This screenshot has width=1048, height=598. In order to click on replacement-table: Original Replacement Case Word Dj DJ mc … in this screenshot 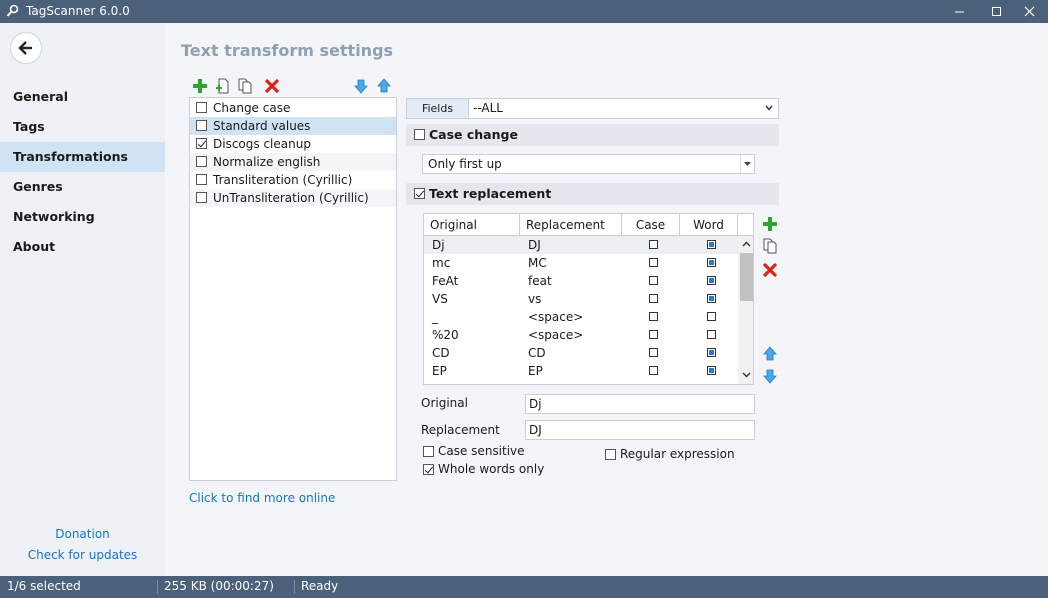, I will do `click(588, 299)`.